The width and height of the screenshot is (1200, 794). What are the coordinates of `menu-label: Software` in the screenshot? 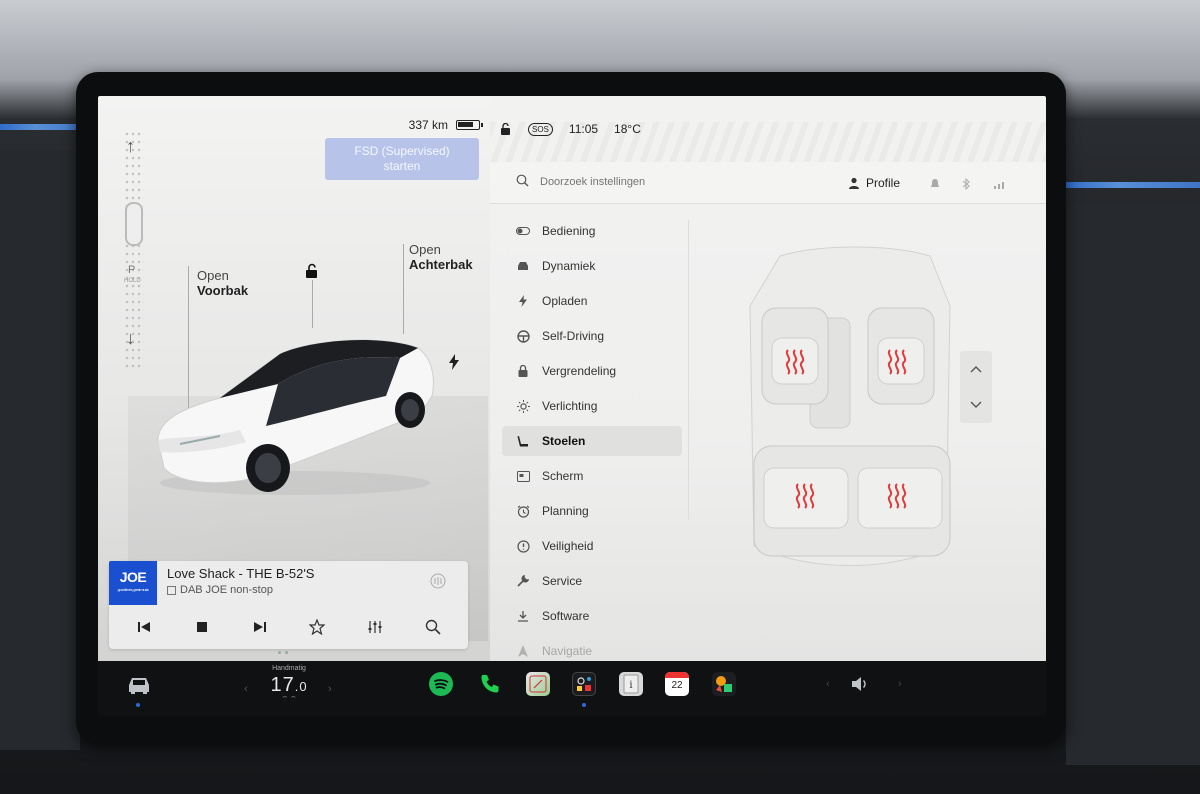 It's located at (566, 616).